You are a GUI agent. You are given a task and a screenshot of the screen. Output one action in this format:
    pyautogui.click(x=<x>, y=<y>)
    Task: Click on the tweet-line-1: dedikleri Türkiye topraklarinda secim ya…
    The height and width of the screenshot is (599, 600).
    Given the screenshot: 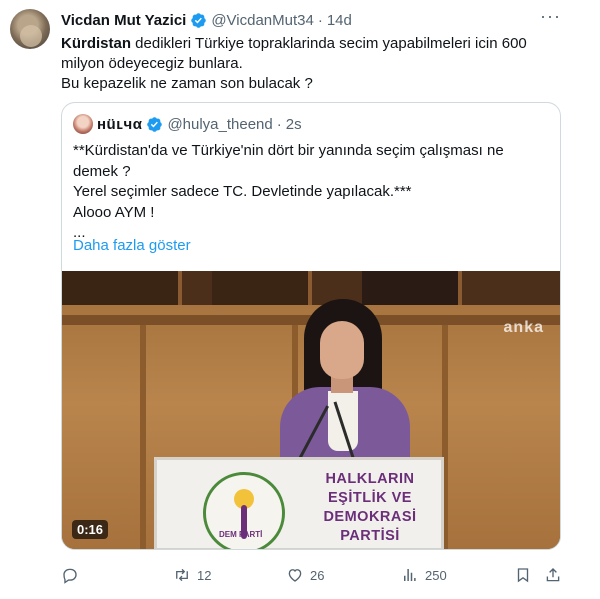 What is the action you would take?
    pyautogui.click(x=329, y=43)
    